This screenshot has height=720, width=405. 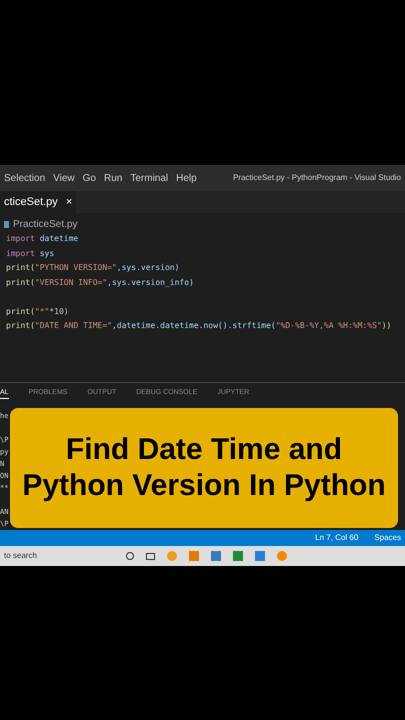 I want to click on menu-item: Go, so click(x=89, y=178).